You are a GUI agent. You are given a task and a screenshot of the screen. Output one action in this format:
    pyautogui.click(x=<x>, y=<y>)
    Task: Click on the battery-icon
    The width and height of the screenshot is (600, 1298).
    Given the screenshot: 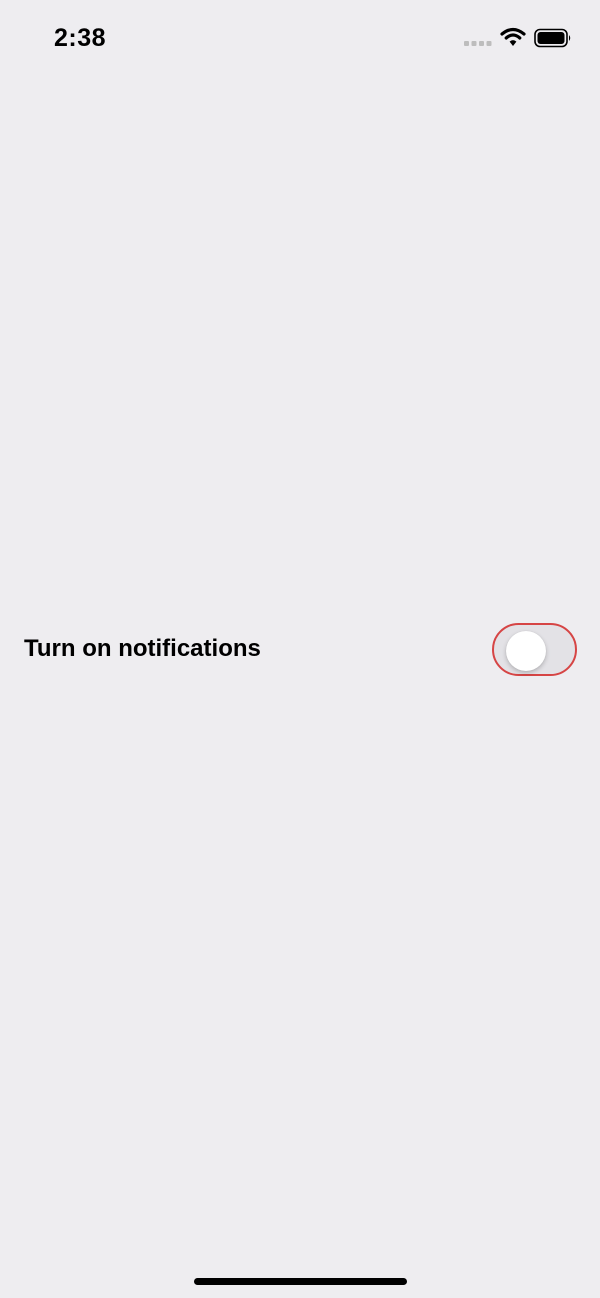 What is the action you would take?
    pyautogui.click(x=552, y=38)
    